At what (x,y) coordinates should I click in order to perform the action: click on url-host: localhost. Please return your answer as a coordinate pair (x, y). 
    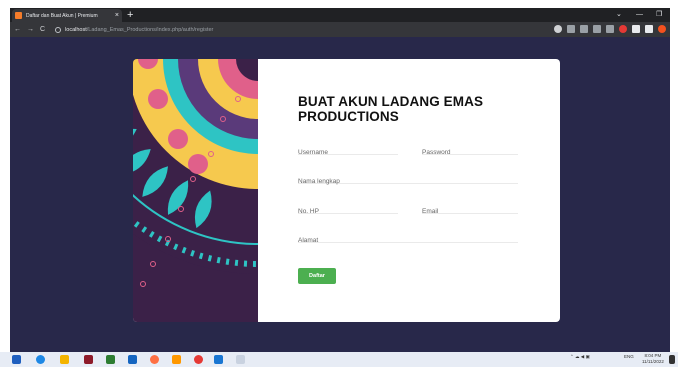
    Looking at the image, I should click on (76, 29).